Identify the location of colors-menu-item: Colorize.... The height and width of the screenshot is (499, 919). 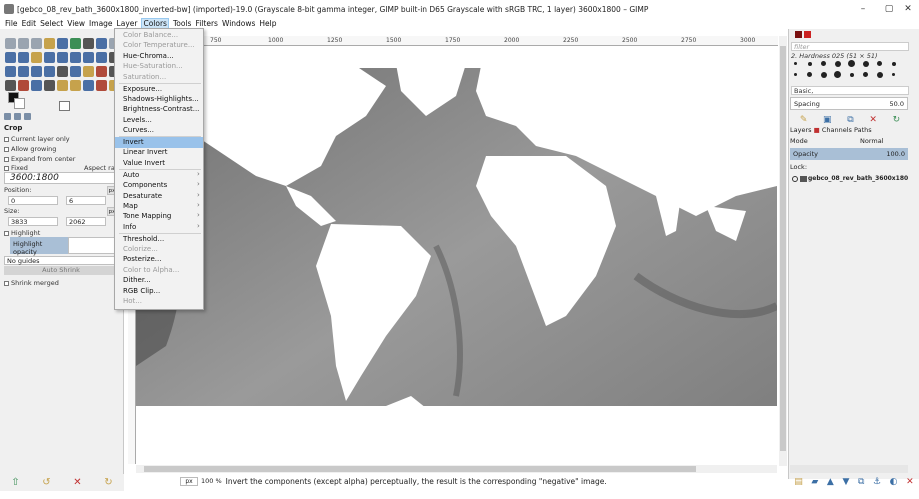
(159, 249).